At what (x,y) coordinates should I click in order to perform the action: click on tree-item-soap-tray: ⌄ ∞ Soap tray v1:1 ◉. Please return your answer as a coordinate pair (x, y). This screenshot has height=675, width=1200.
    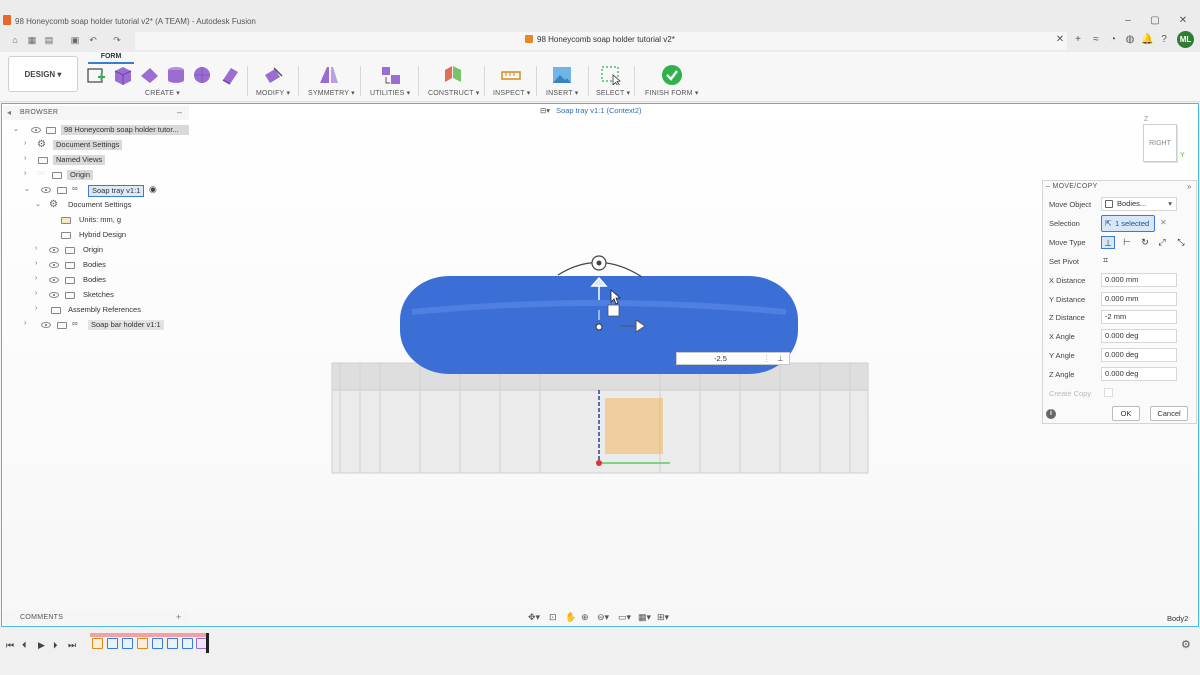
    Looking at the image, I should click on (100, 190).